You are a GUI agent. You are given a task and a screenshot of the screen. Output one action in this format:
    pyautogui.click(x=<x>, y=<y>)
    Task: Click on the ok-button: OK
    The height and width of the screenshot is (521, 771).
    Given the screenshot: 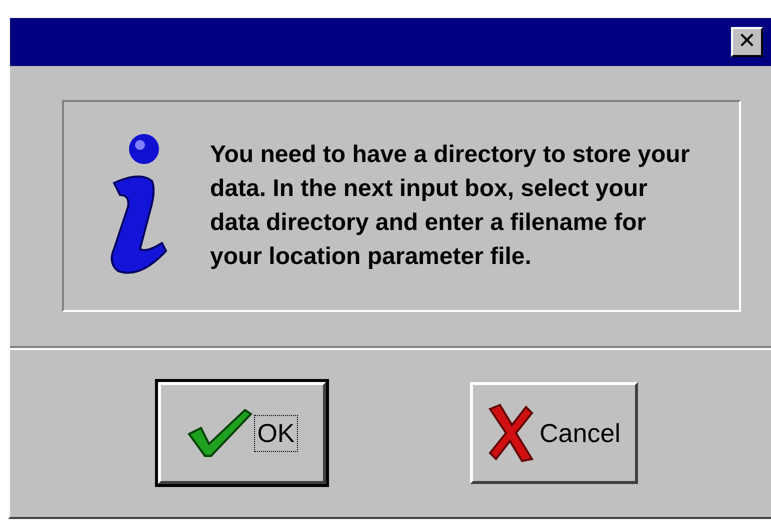 What is the action you would take?
    pyautogui.click(x=242, y=433)
    